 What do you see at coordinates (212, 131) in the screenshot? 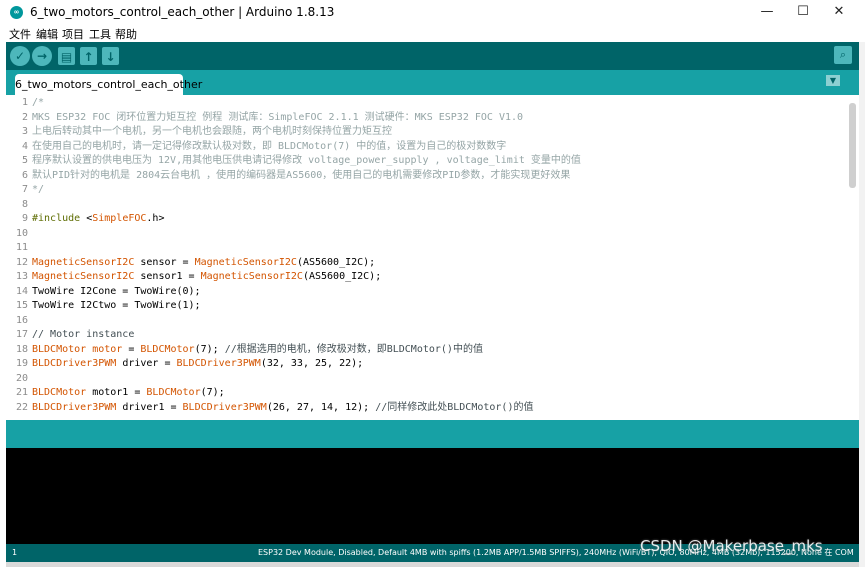
I see `code-text: 上电后转动其中一个电机，另一个电机也会跟随，两个电机时刻保持位置力矩互控` at bounding box center [212, 131].